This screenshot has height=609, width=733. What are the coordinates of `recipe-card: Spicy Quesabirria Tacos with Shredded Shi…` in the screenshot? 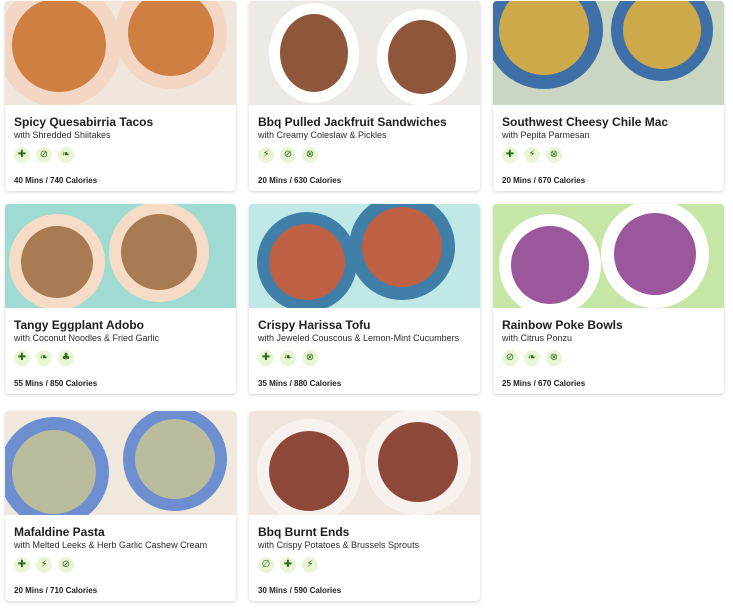 It's located at (120, 96).